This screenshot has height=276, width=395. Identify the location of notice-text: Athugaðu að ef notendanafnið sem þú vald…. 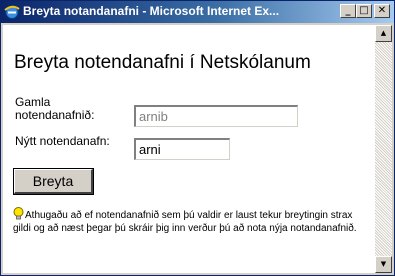
(185, 222).